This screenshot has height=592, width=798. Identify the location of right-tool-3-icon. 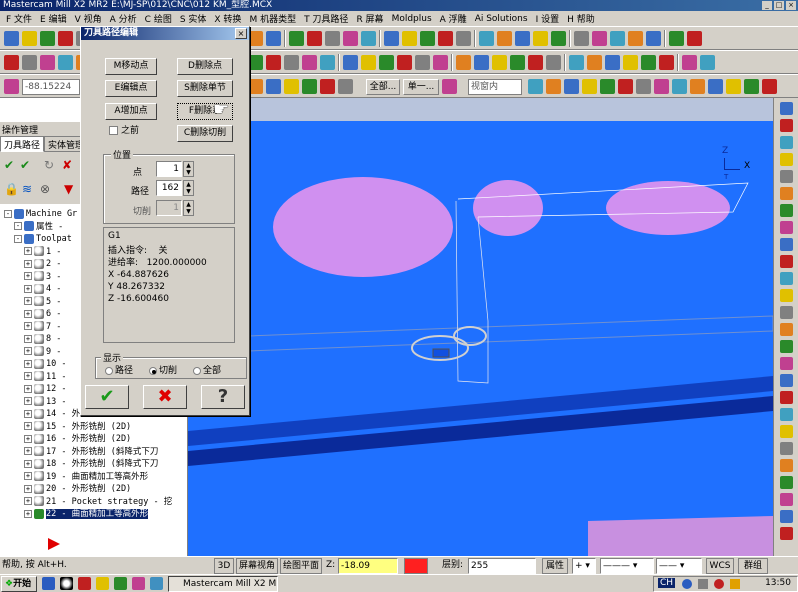
(786, 159).